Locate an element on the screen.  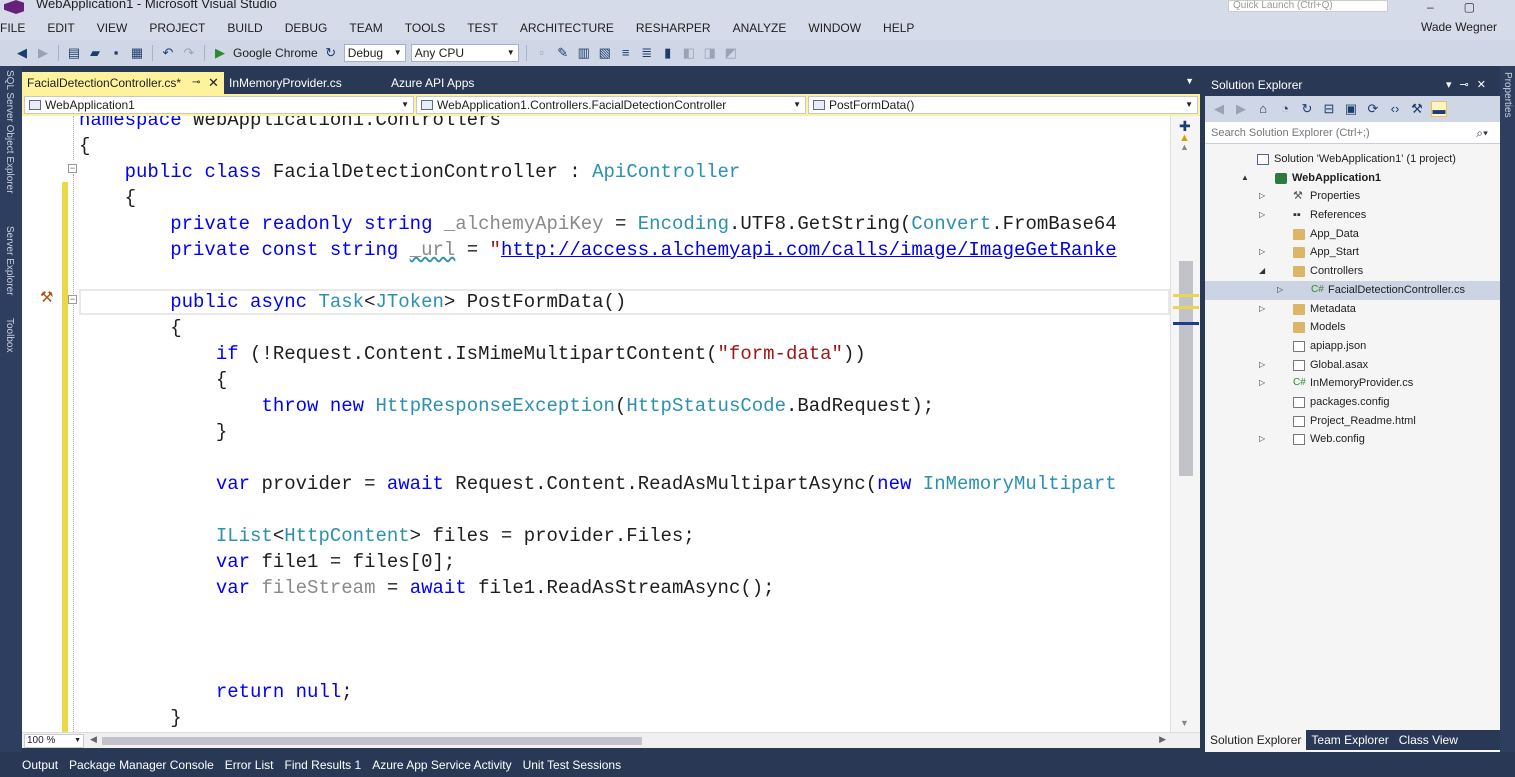
bookmark-icon: ▮ is located at coordinates (668, 53).